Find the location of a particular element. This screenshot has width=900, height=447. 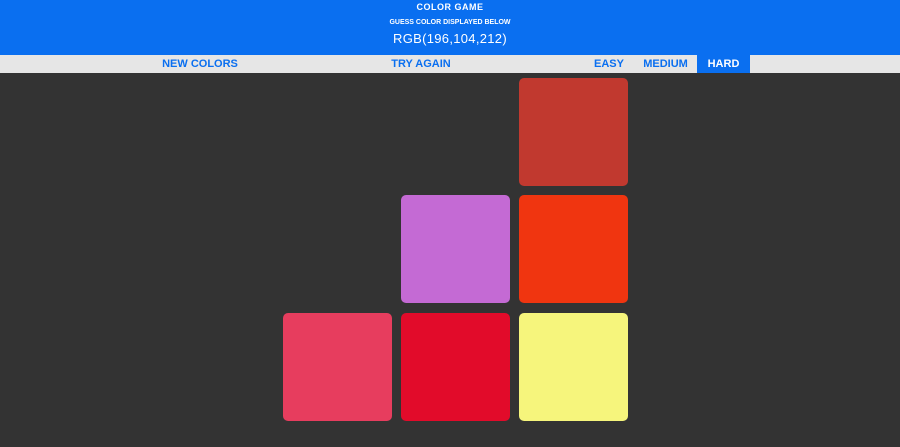

easy-mode-button: EASY is located at coordinates (609, 64).